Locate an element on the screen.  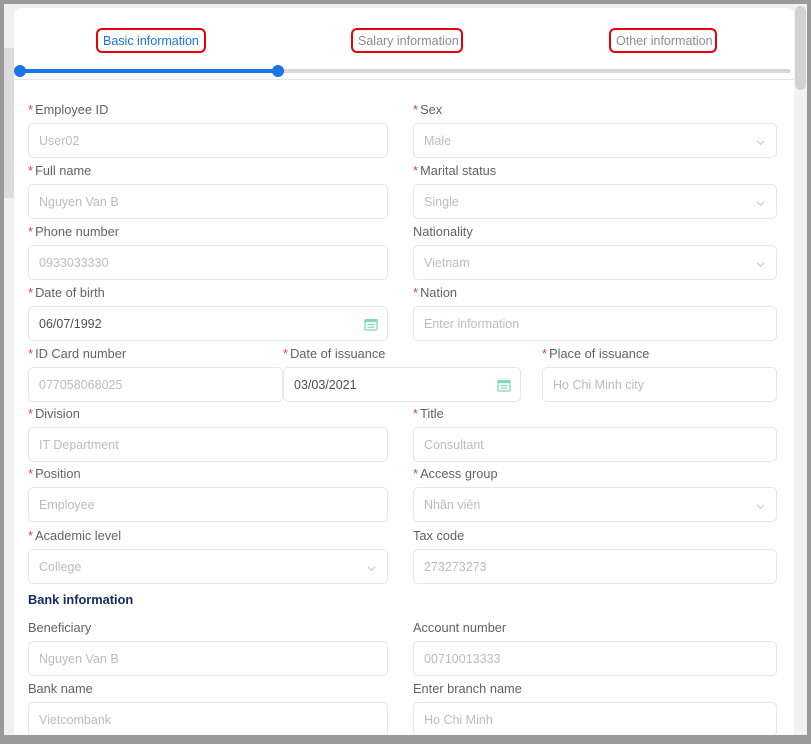
input-date-of-birth: 06/07/1992 is located at coordinates (208, 323).